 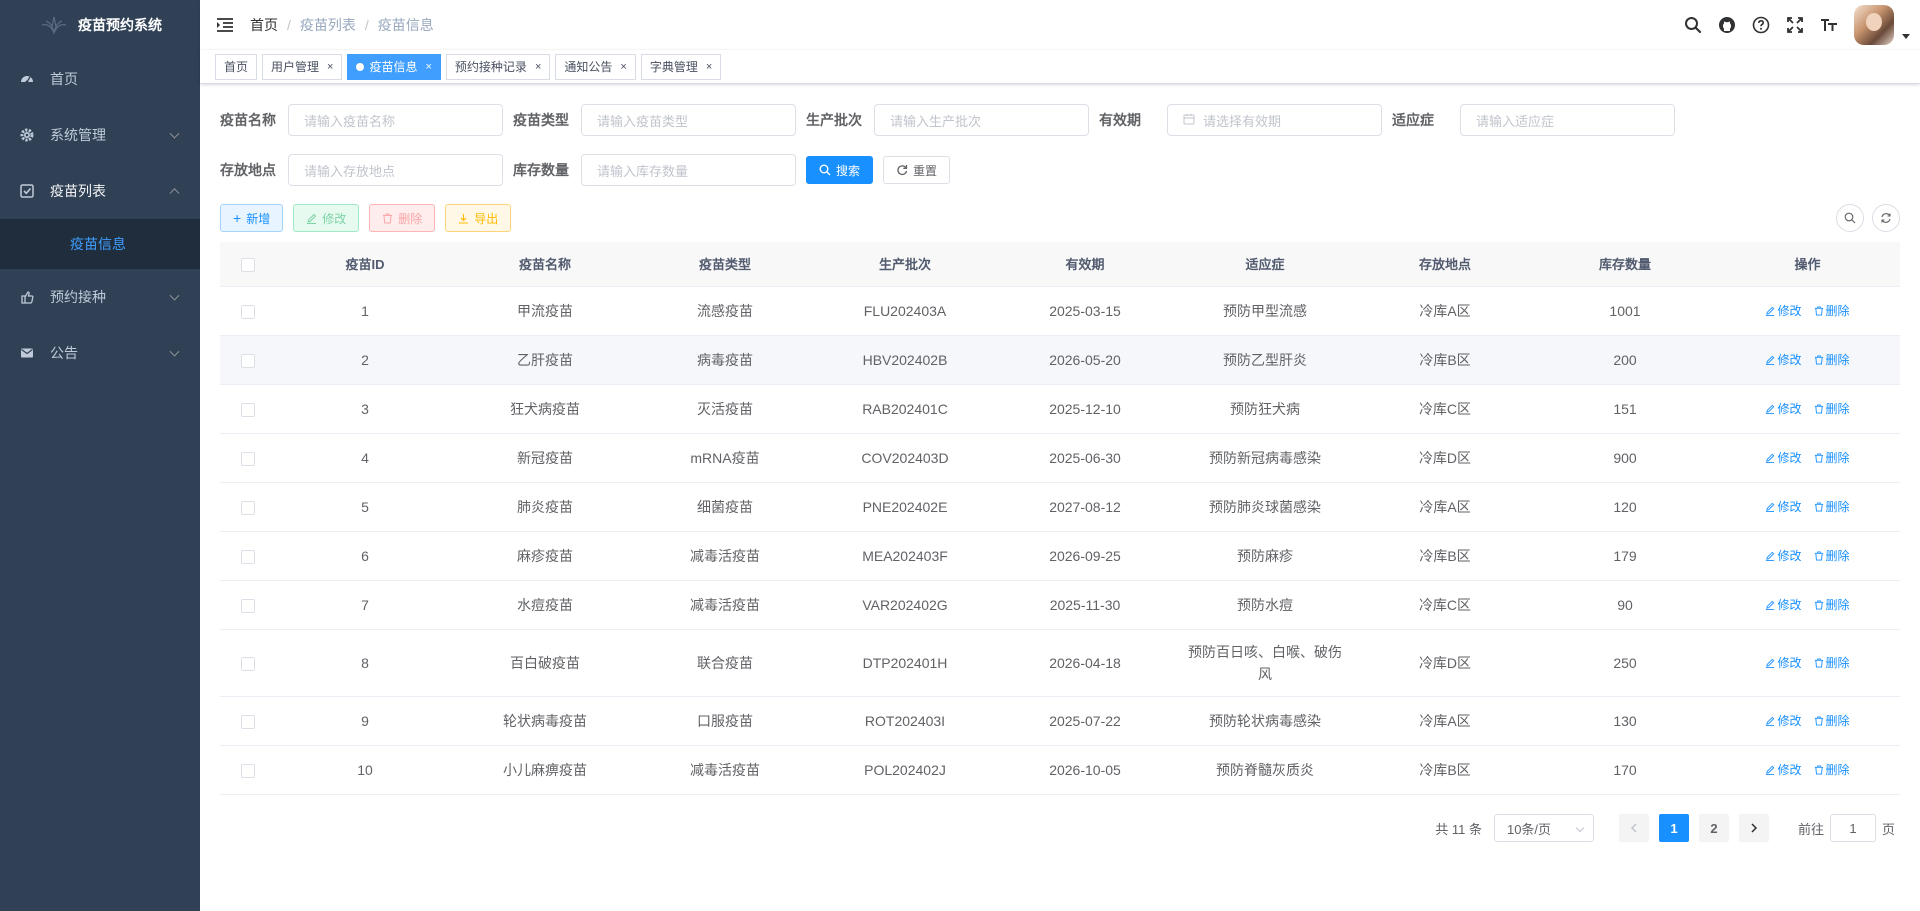 What do you see at coordinates (486, 218) in the screenshot?
I see `export-button-label: 导出` at bounding box center [486, 218].